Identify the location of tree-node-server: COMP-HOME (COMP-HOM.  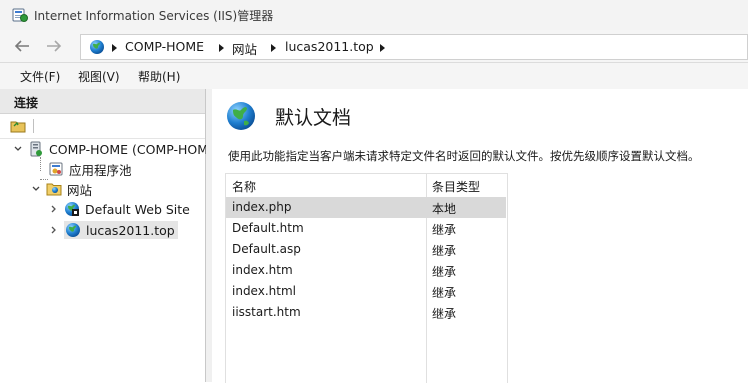
(110, 149).